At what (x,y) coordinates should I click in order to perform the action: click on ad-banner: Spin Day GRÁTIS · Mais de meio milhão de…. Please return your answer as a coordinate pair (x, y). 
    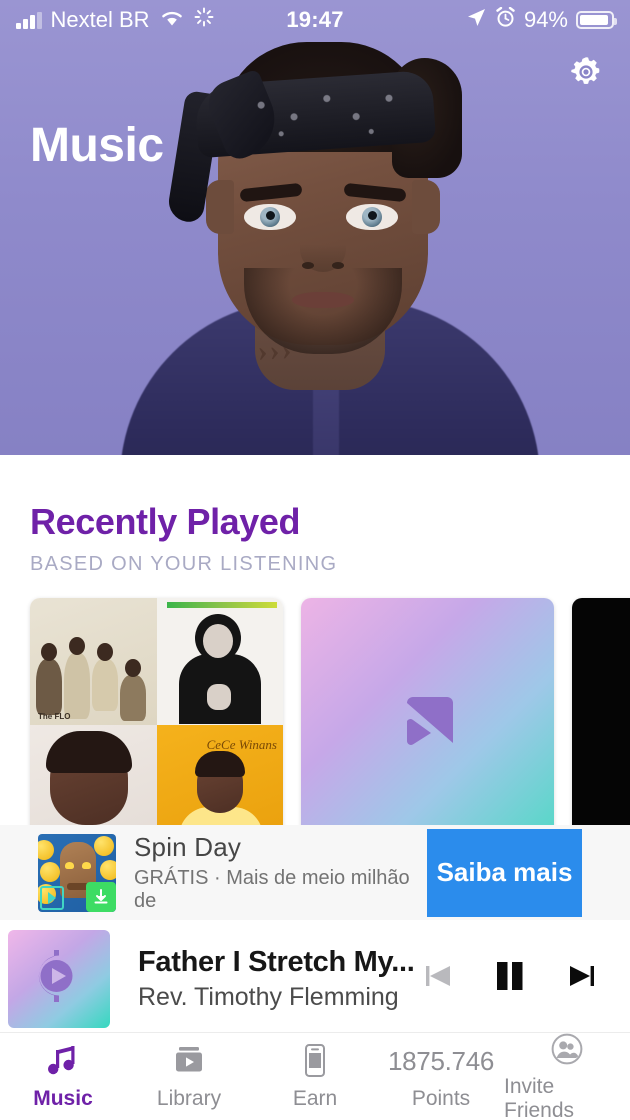
    Looking at the image, I should click on (315, 872).